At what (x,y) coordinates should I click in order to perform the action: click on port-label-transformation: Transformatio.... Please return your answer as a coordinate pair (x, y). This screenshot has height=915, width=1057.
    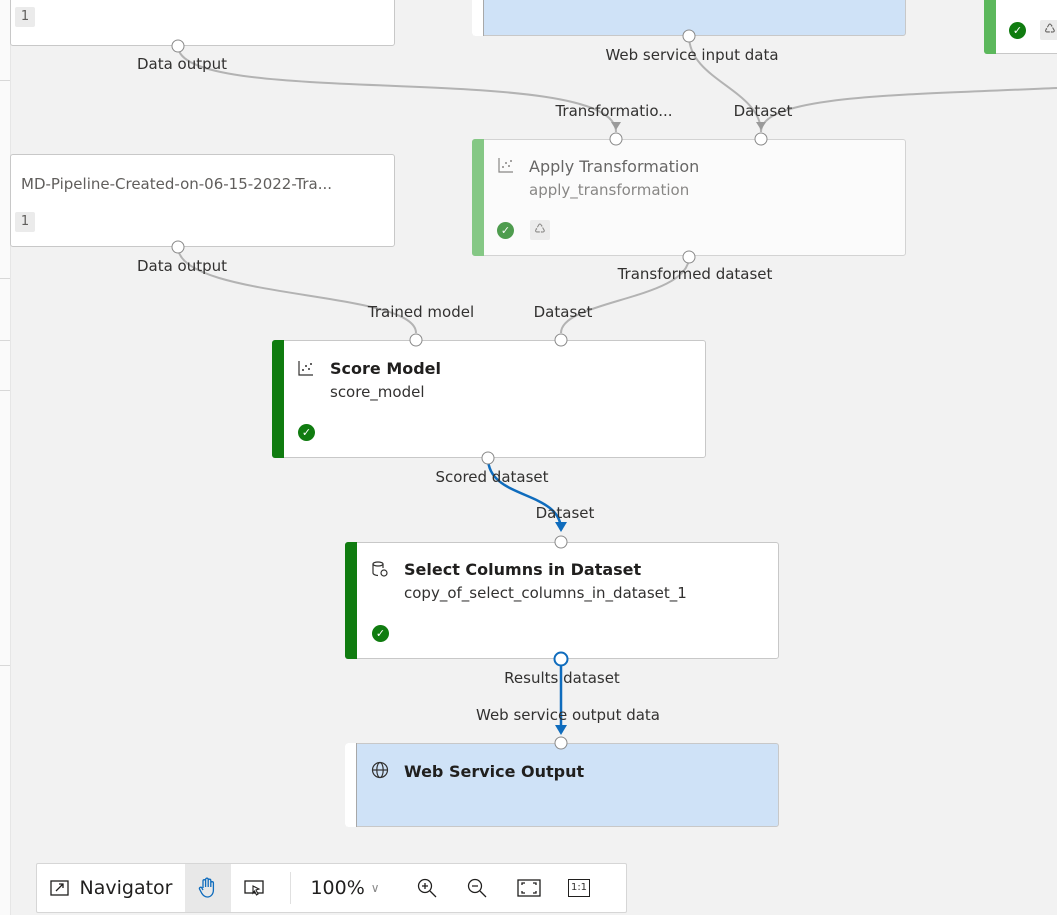
    Looking at the image, I should click on (614, 111).